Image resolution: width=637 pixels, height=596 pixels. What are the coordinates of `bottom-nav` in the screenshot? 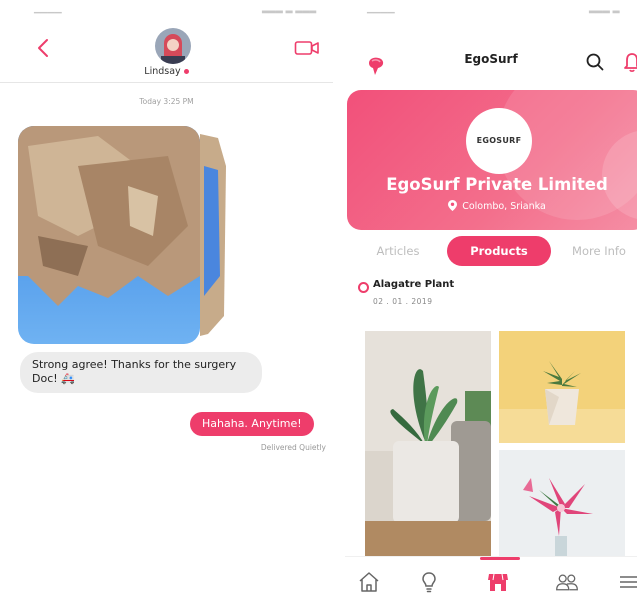 It's located at (491, 576).